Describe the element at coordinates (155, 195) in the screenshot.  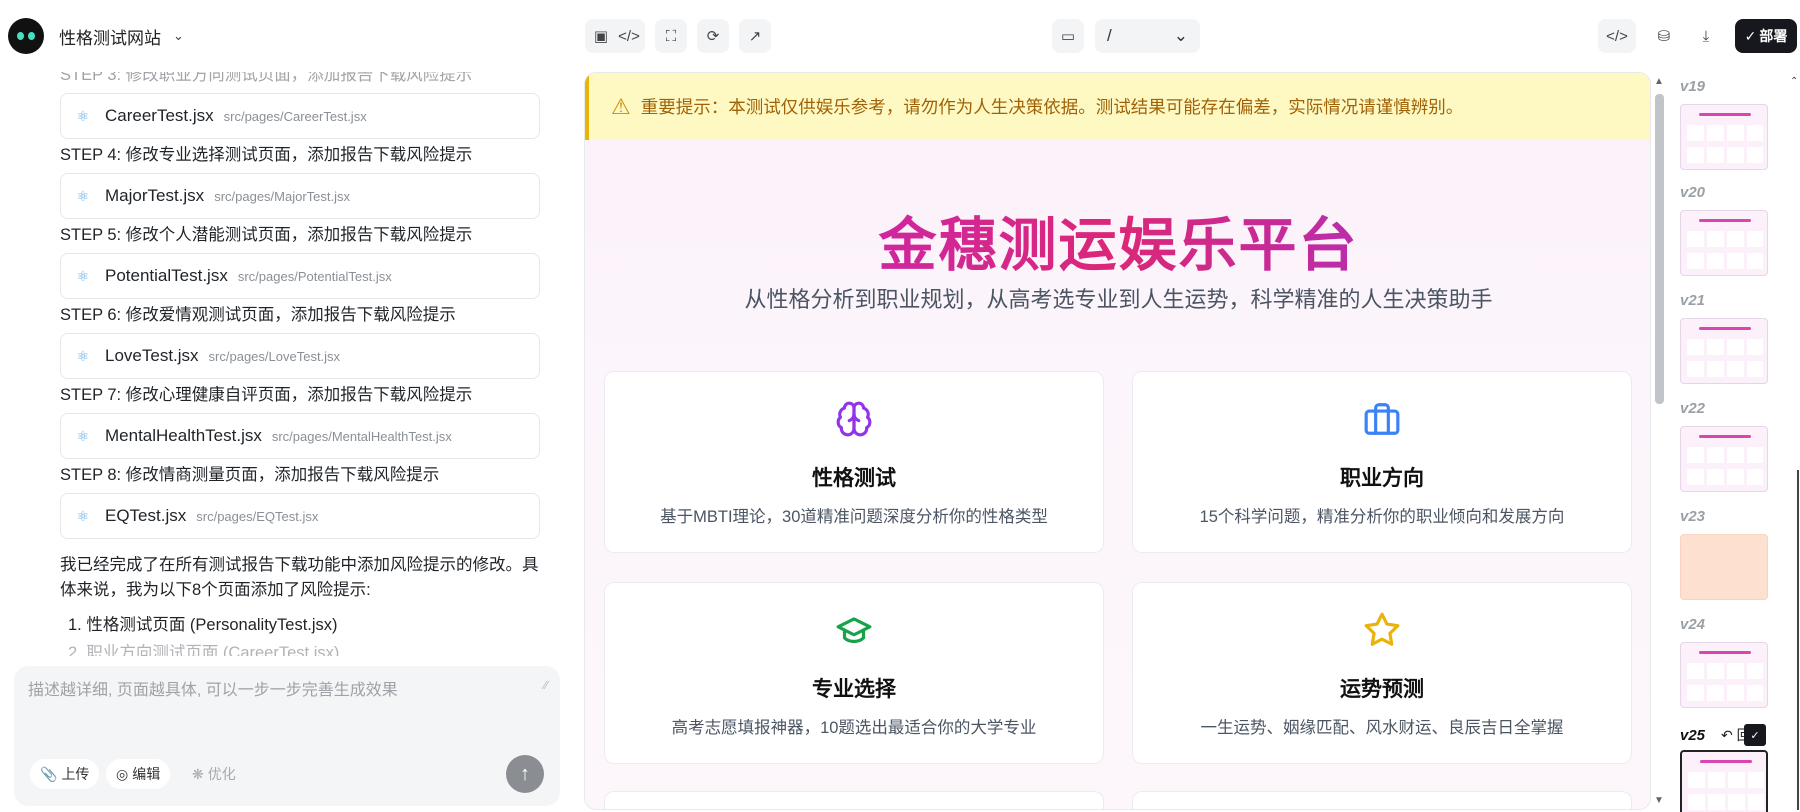
I see `file-name: MajorTest.jsx` at that location.